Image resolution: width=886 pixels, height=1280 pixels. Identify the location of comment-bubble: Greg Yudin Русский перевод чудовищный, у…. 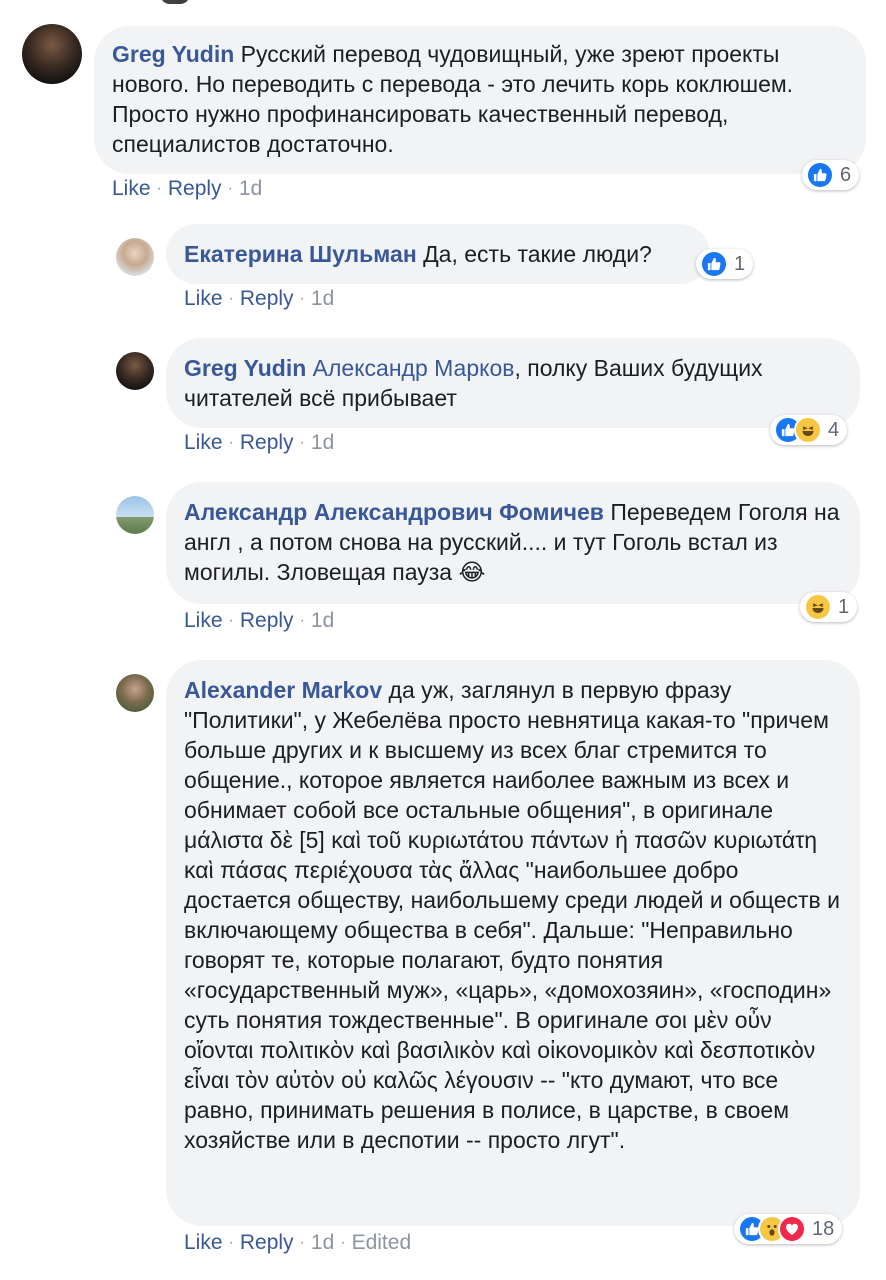
(480, 100).